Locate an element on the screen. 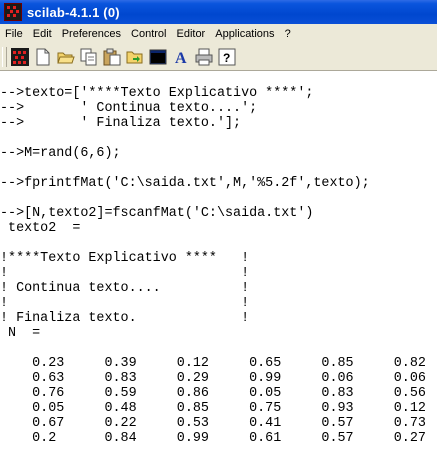  menu-file: File is located at coordinates (14, 34).